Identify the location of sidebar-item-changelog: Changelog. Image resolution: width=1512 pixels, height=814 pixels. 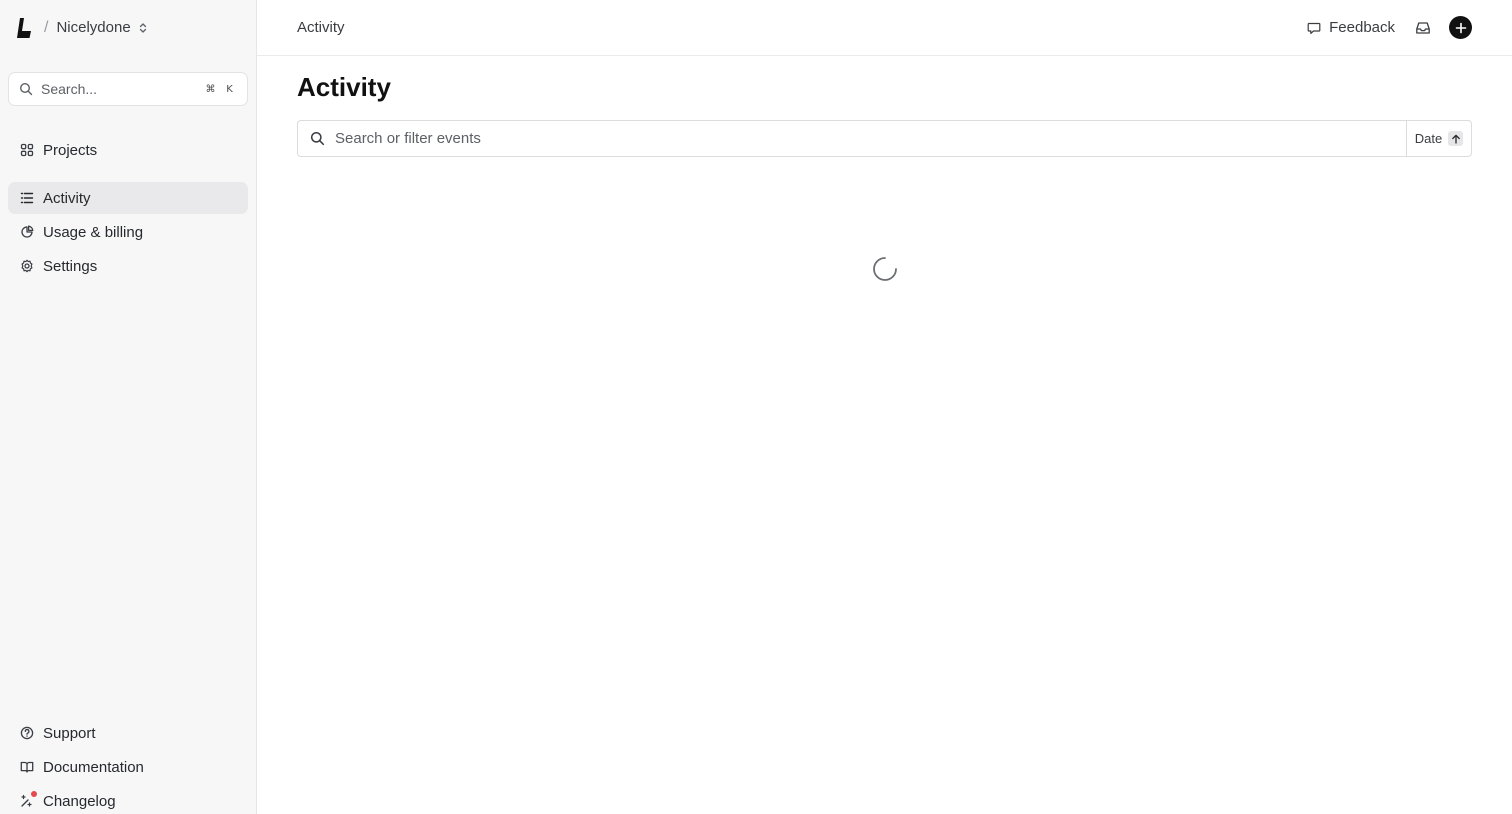
(128, 799).